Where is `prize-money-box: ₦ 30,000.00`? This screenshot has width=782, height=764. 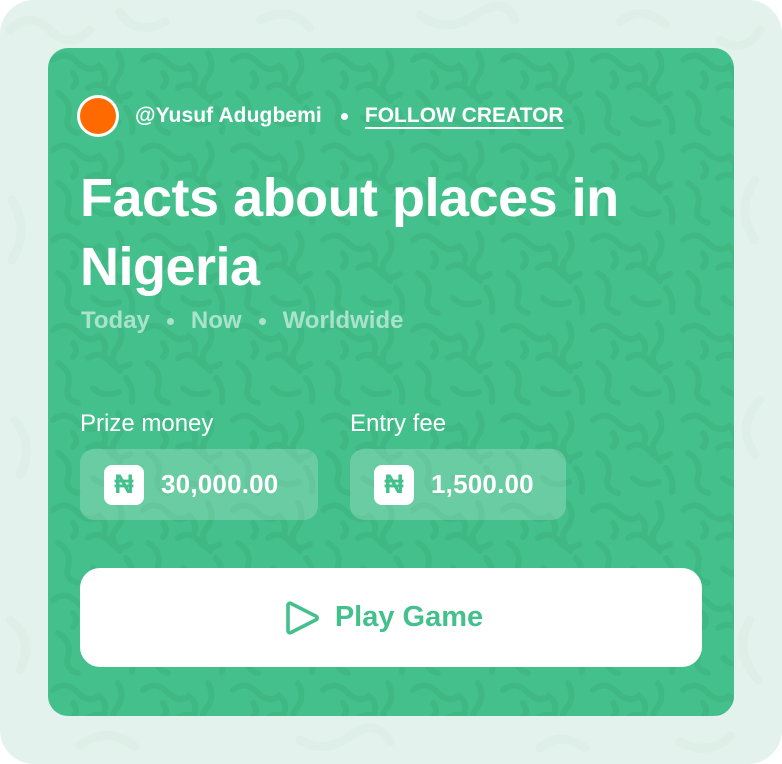 prize-money-box: ₦ 30,000.00 is located at coordinates (199, 484).